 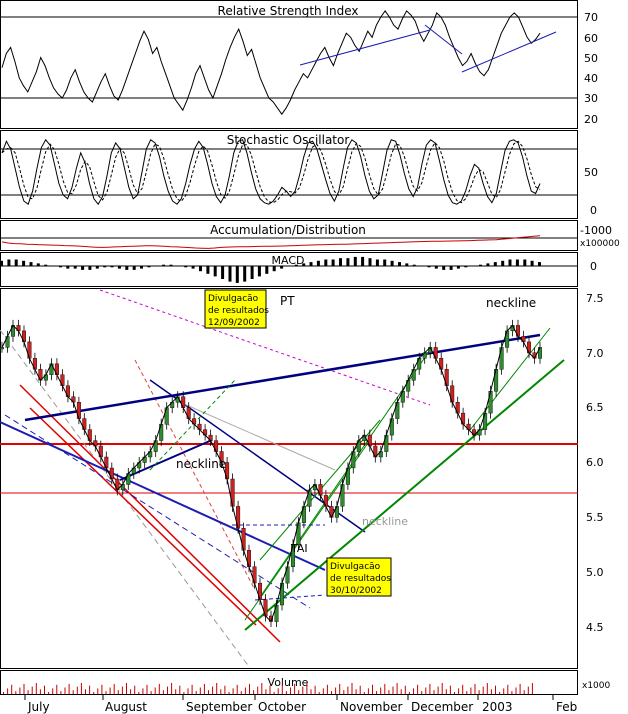 I want to click on callout-2-line-1: Divulgacão, so click(x=355, y=567).